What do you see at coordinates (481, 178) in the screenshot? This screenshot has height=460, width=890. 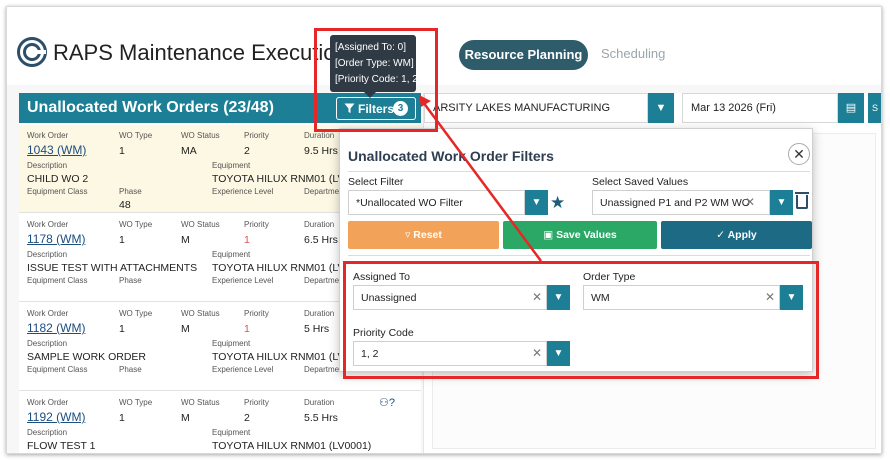 I see `callout-arrow` at bounding box center [481, 178].